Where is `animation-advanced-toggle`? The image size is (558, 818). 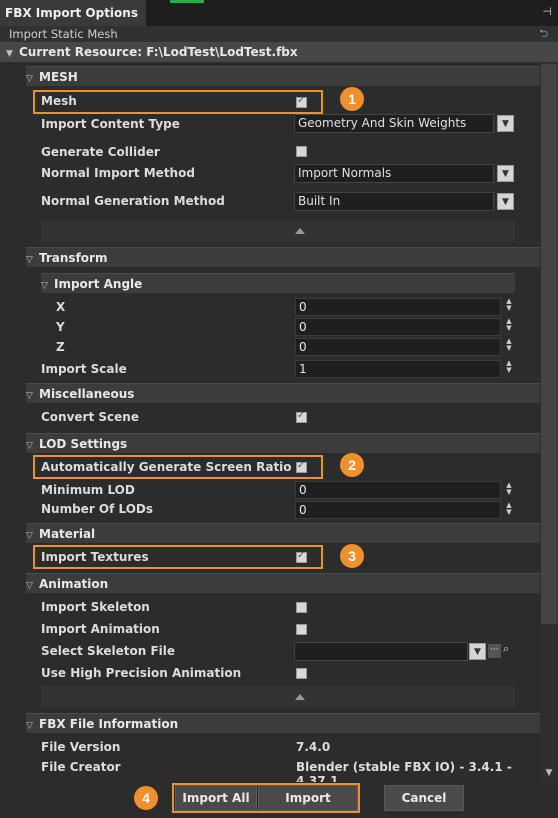
animation-advanced-toggle is located at coordinates (278, 697).